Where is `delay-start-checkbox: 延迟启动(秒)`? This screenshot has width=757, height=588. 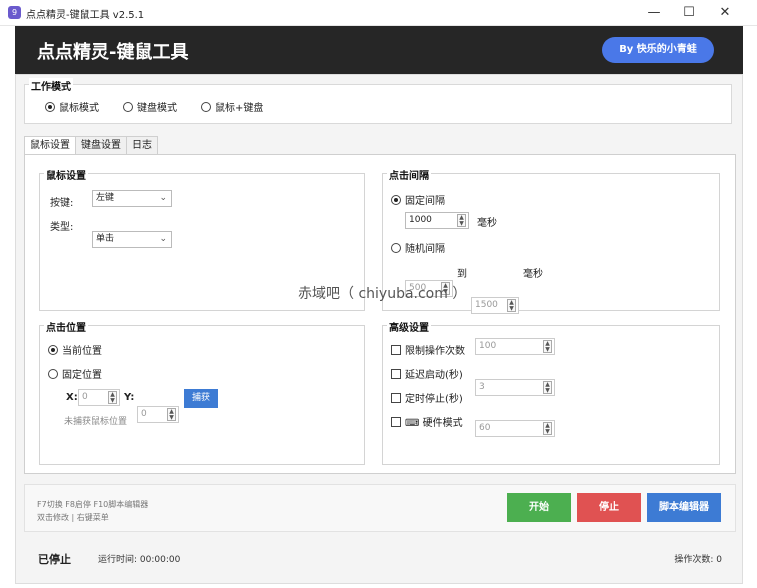 delay-start-checkbox: 延迟启动(秒) is located at coordinates (427, 373).